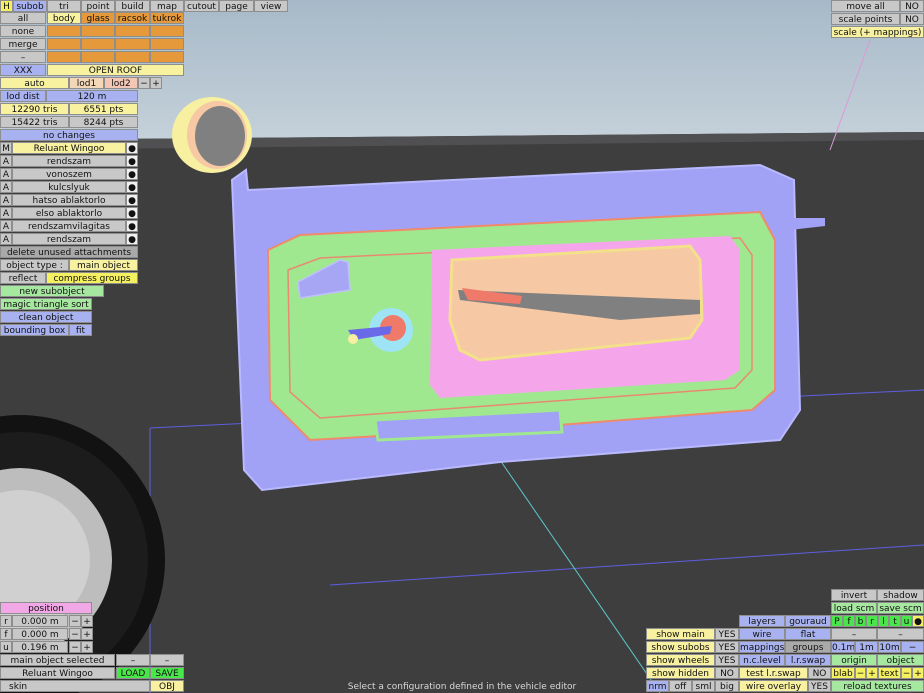 This screenshot has width=924, height=693. I want to click on nc-level-button: n.c.level, so click(762, 660).